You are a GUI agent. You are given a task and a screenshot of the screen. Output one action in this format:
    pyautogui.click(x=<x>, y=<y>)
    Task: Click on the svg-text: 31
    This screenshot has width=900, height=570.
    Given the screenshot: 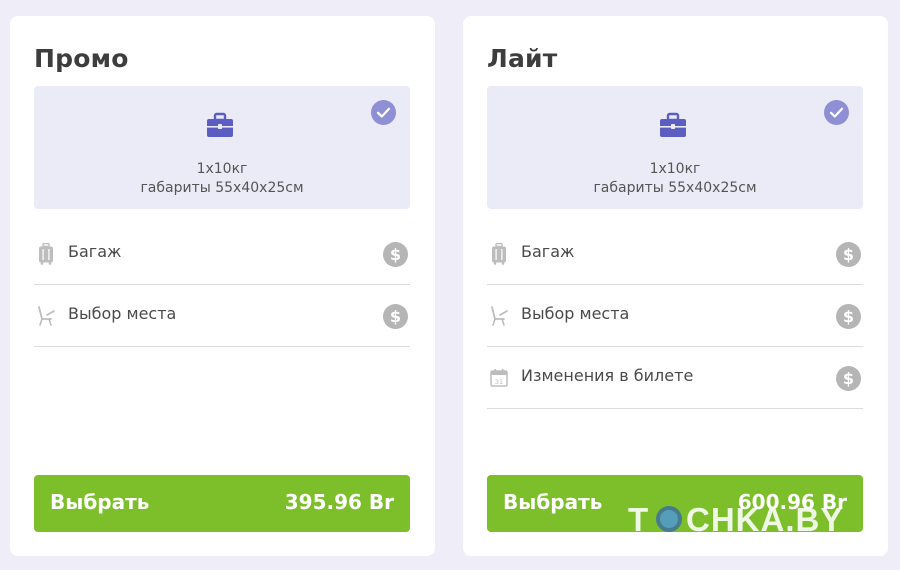 What is the action you would take?
    pyautogui.click(x=499, y=382)
    